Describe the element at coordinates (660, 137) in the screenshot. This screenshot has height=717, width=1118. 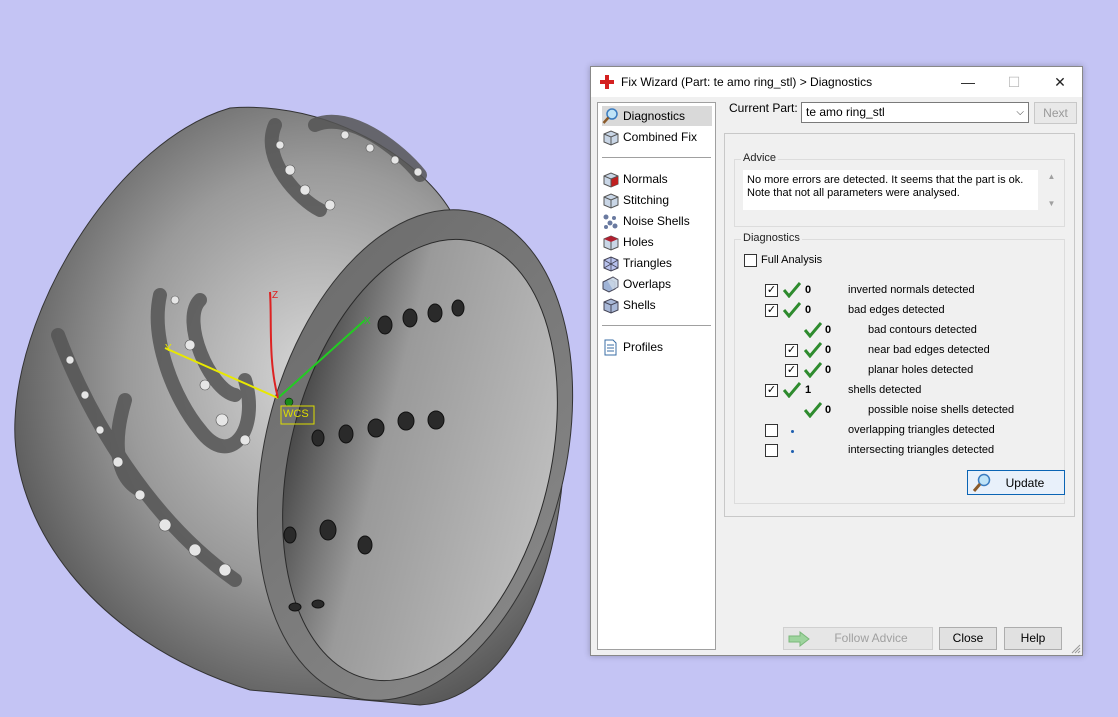
I see `nav-item-label: Combined Fix` at that location.